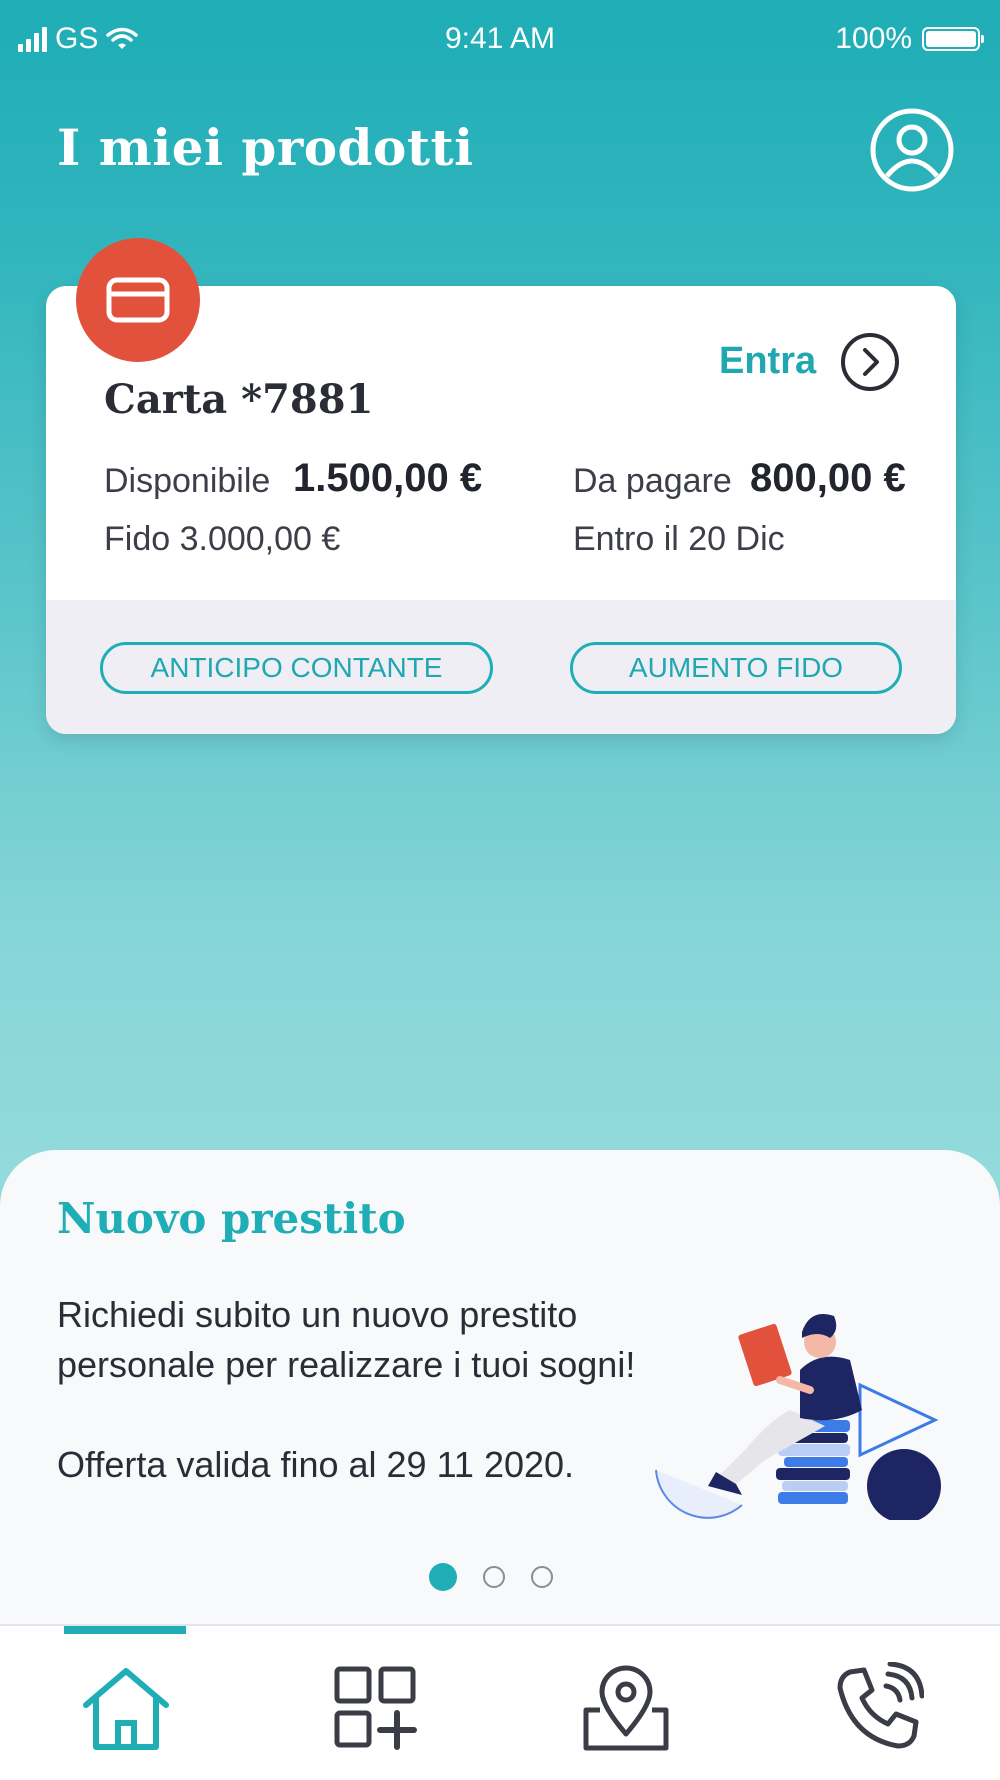  I want to click on card-badge, so click(138, 300).